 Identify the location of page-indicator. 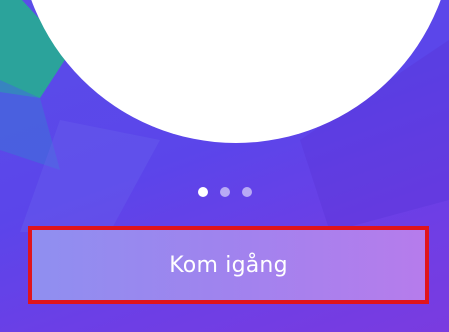
(224, 192).